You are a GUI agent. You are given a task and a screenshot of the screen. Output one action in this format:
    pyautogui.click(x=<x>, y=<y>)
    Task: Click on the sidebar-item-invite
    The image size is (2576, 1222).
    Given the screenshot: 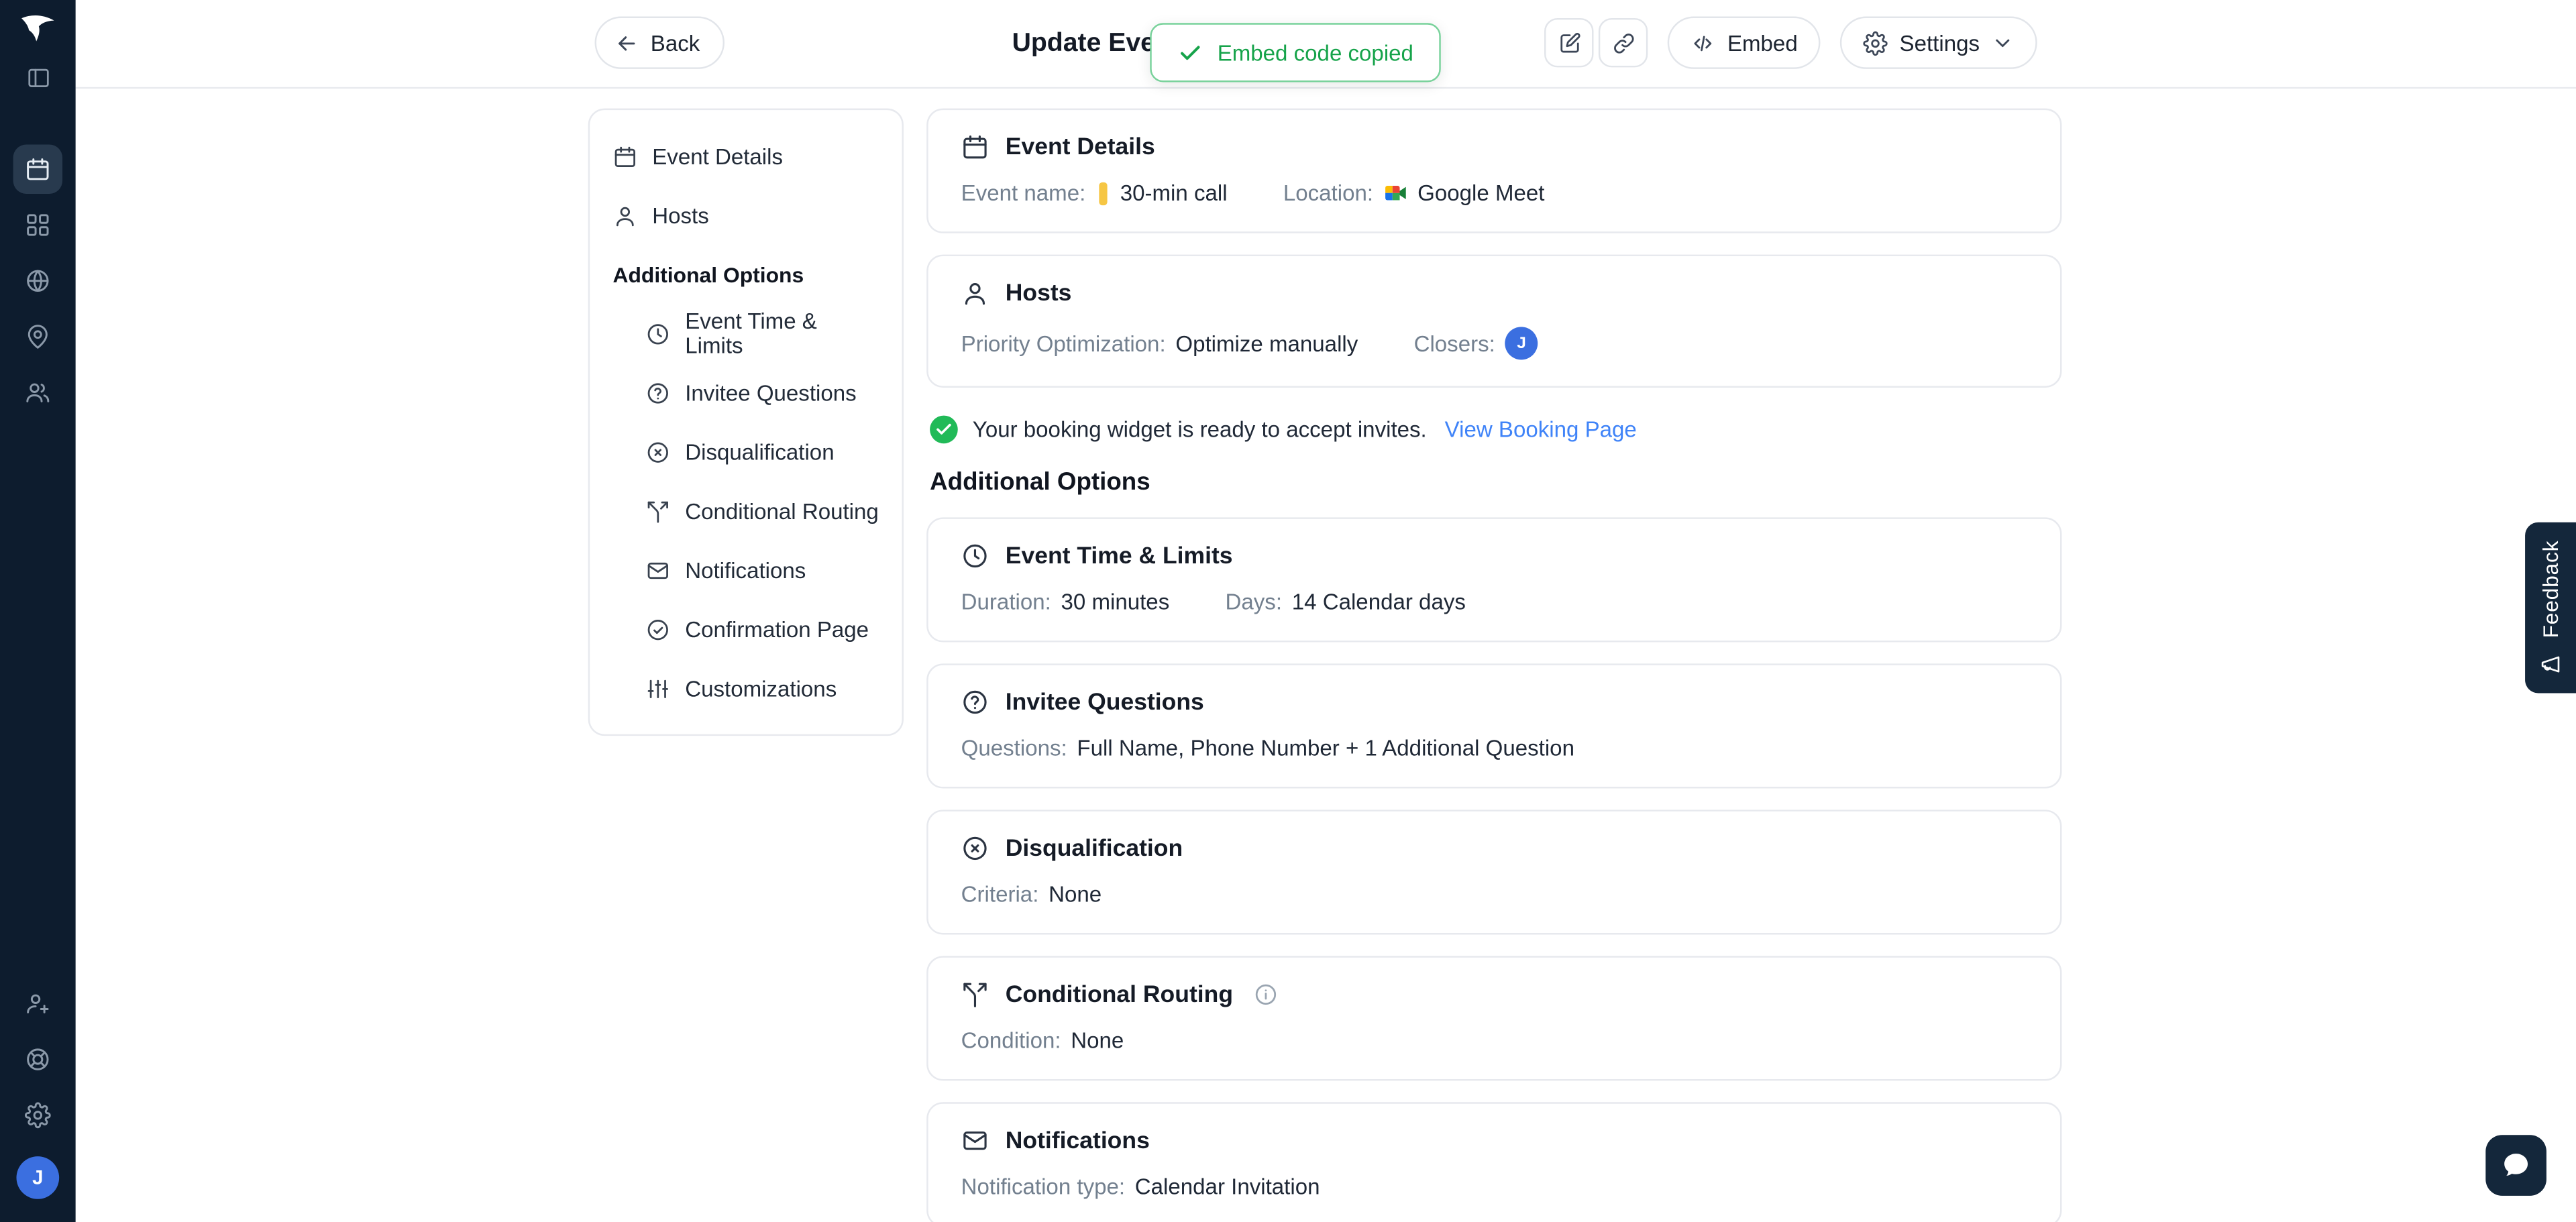 What is the action you would take?
    pyautogui.click(x=37, y=1003)
    